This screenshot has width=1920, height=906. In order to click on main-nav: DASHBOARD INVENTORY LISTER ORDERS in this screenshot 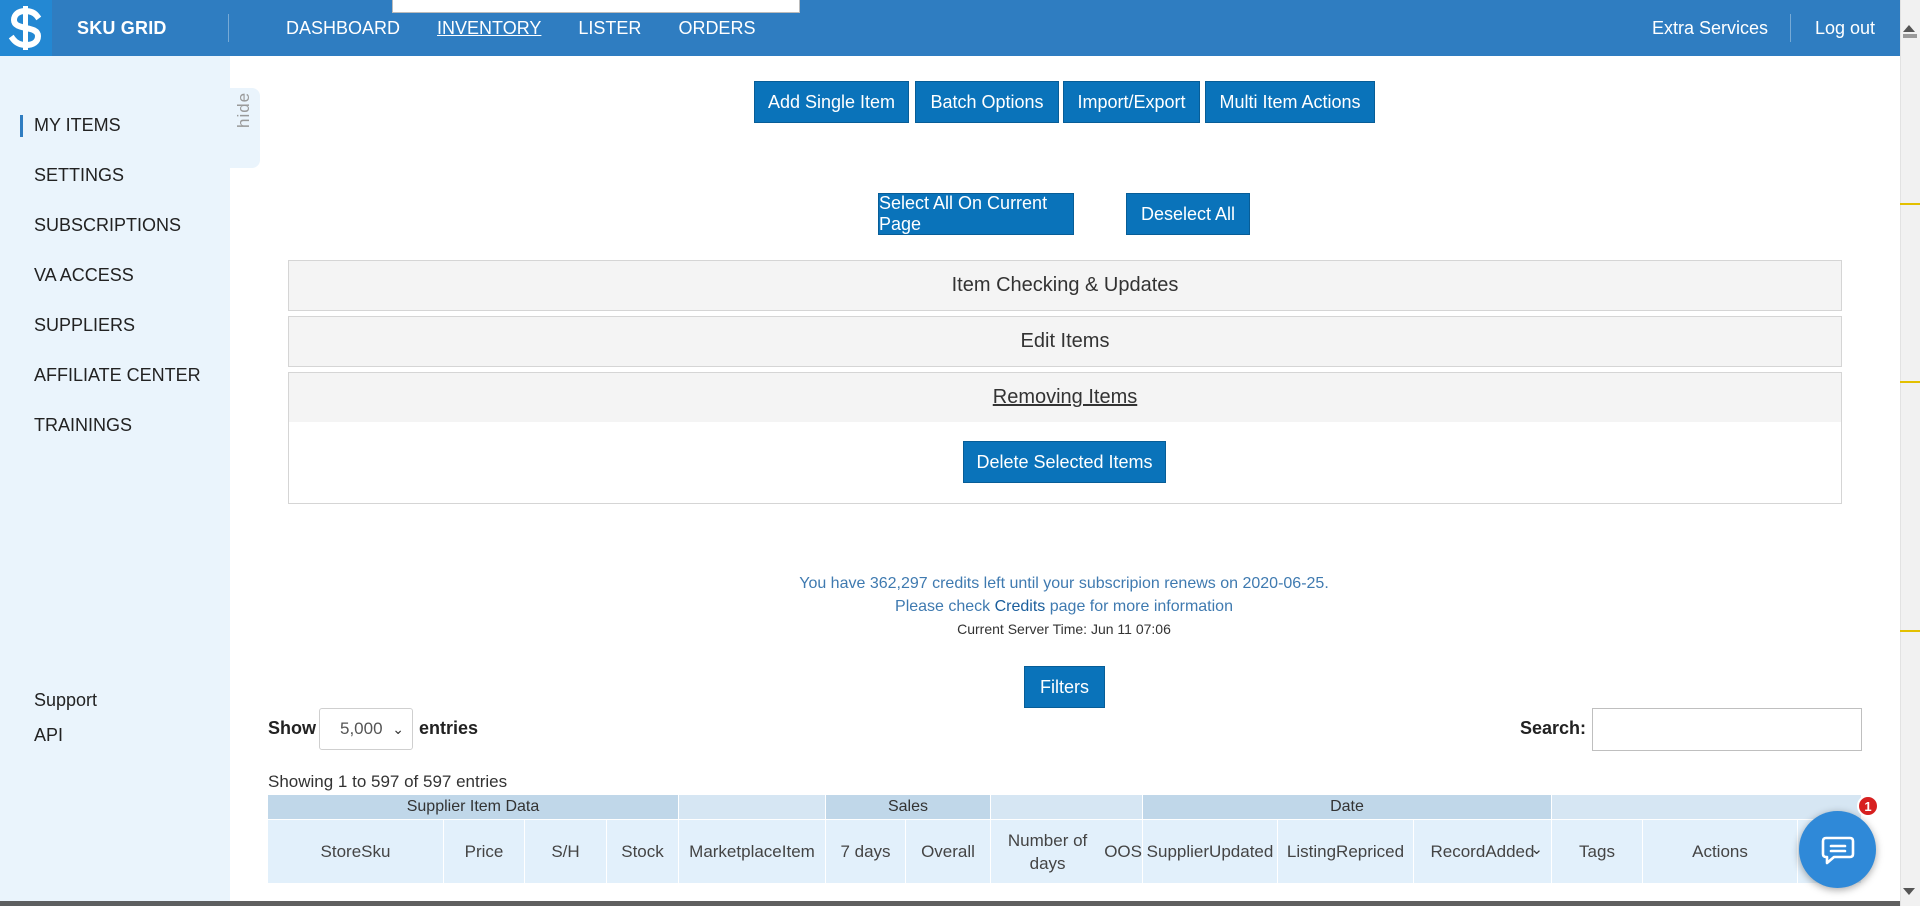, I will do `click(520, 28)`.